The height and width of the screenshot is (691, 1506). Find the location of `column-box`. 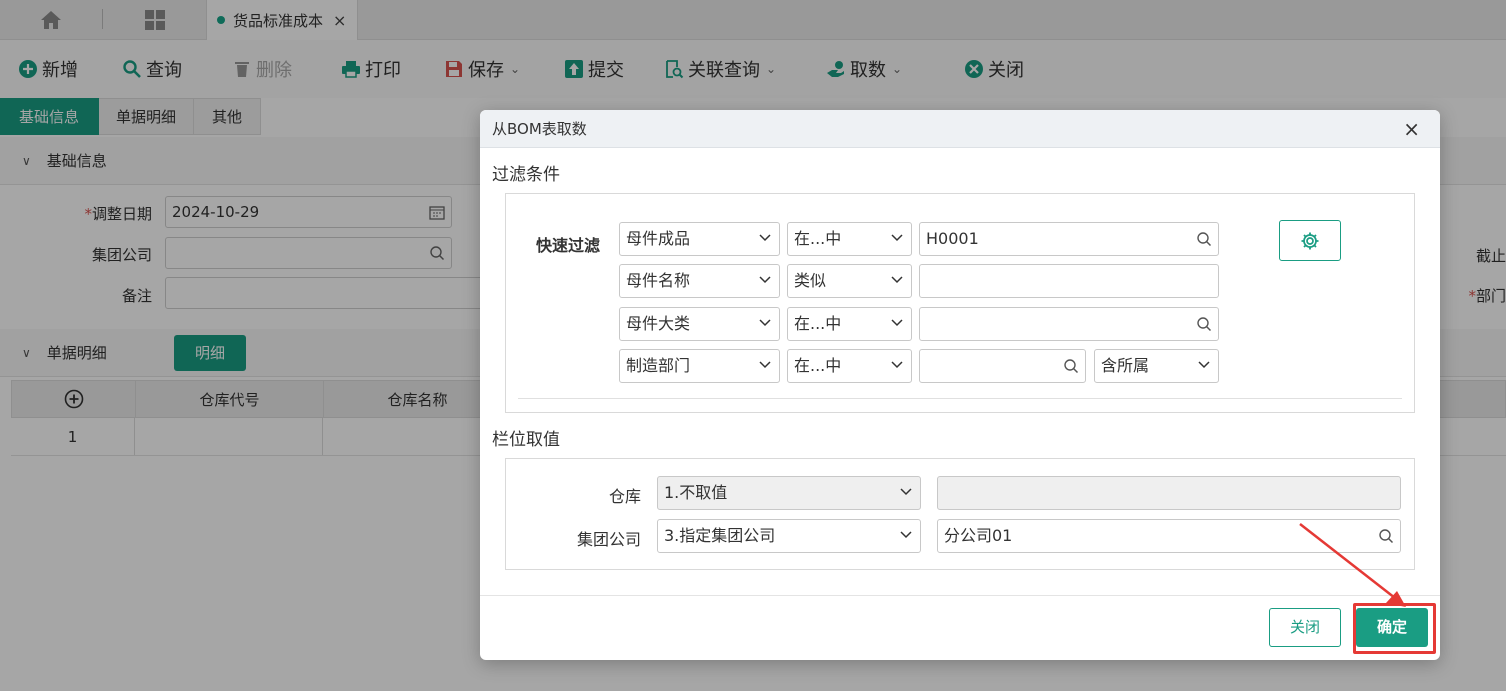

column-box is located at coordinates (960, 514).